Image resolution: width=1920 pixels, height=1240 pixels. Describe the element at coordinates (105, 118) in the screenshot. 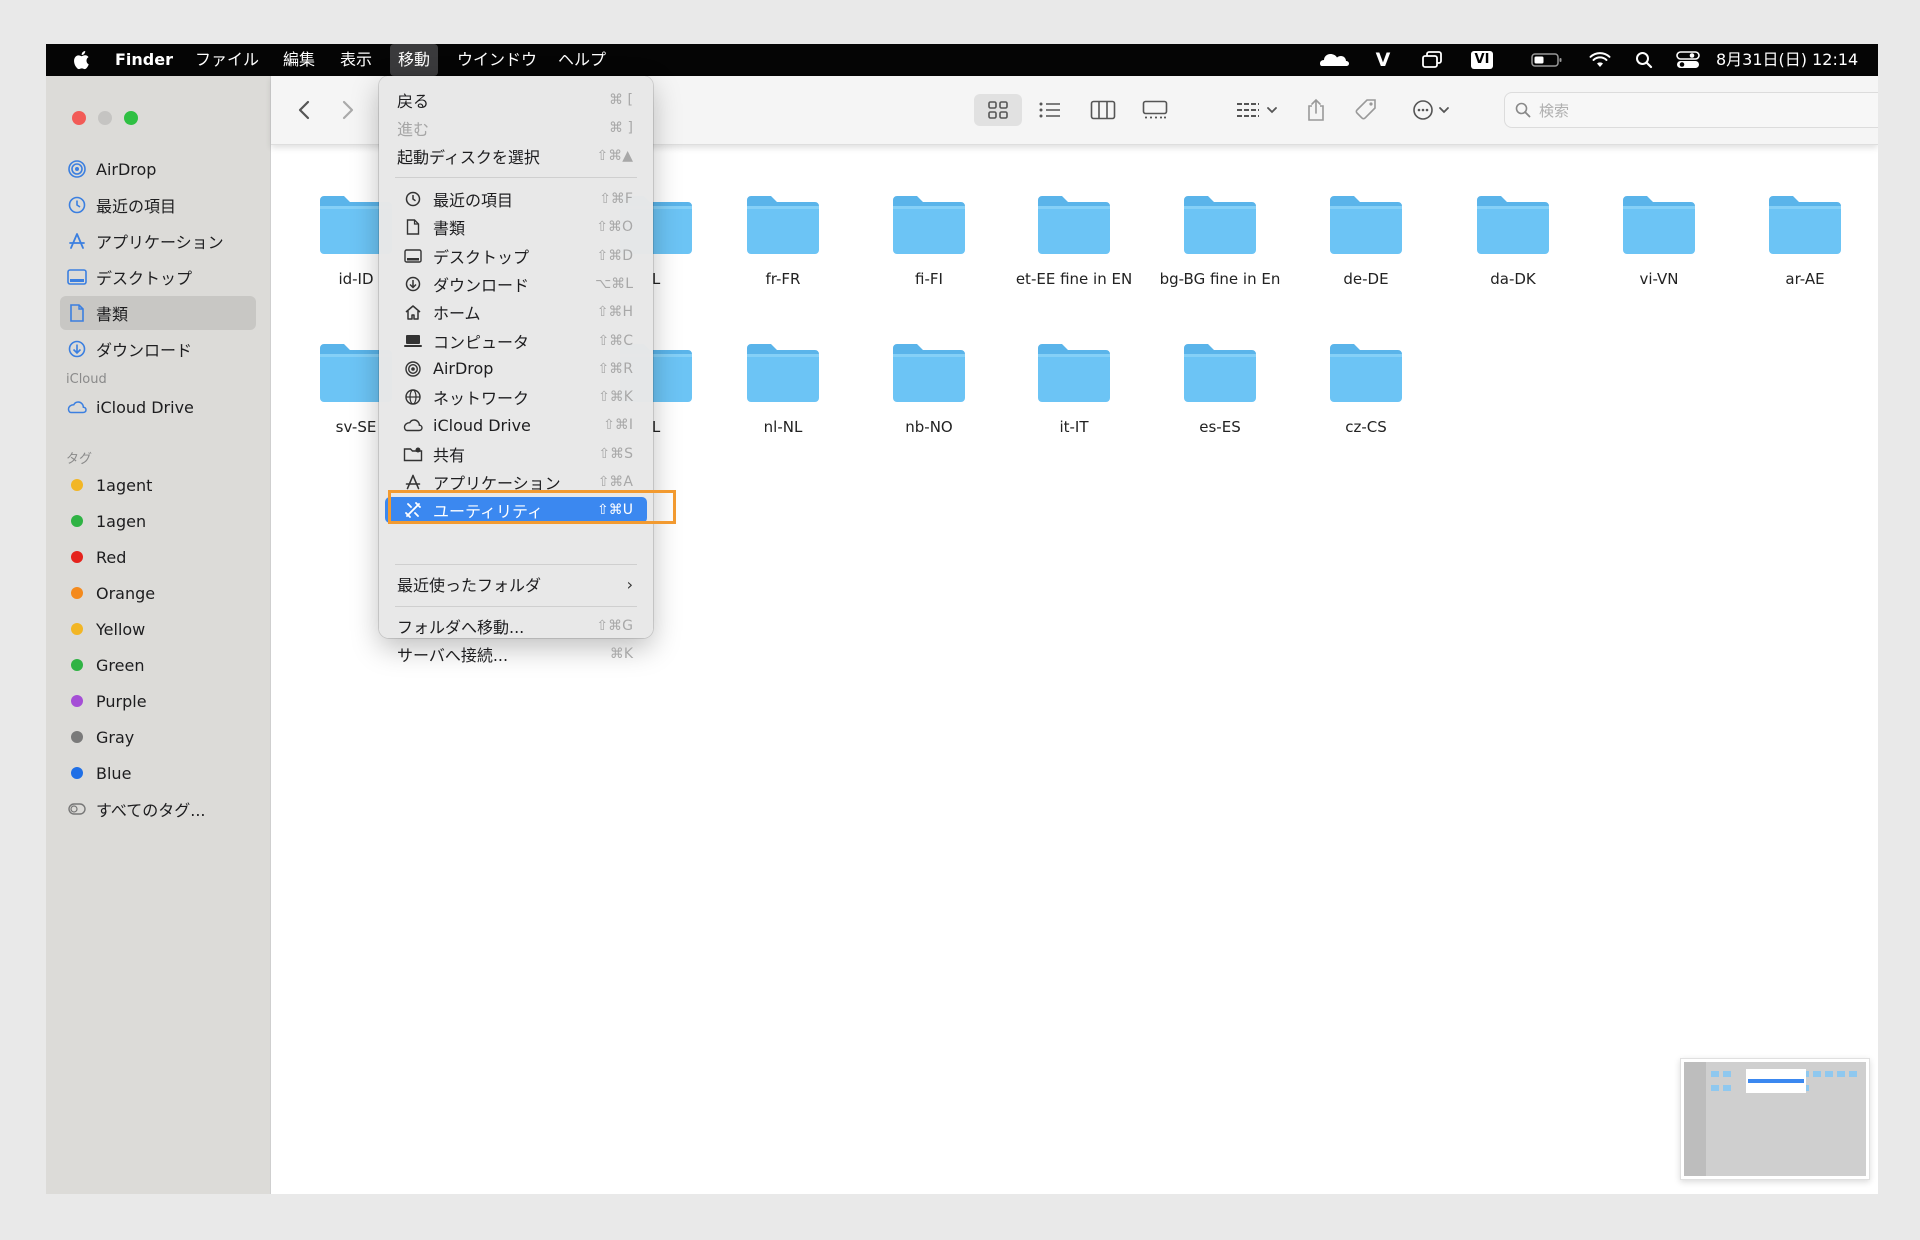

I see `minimize-window-button` at that location.